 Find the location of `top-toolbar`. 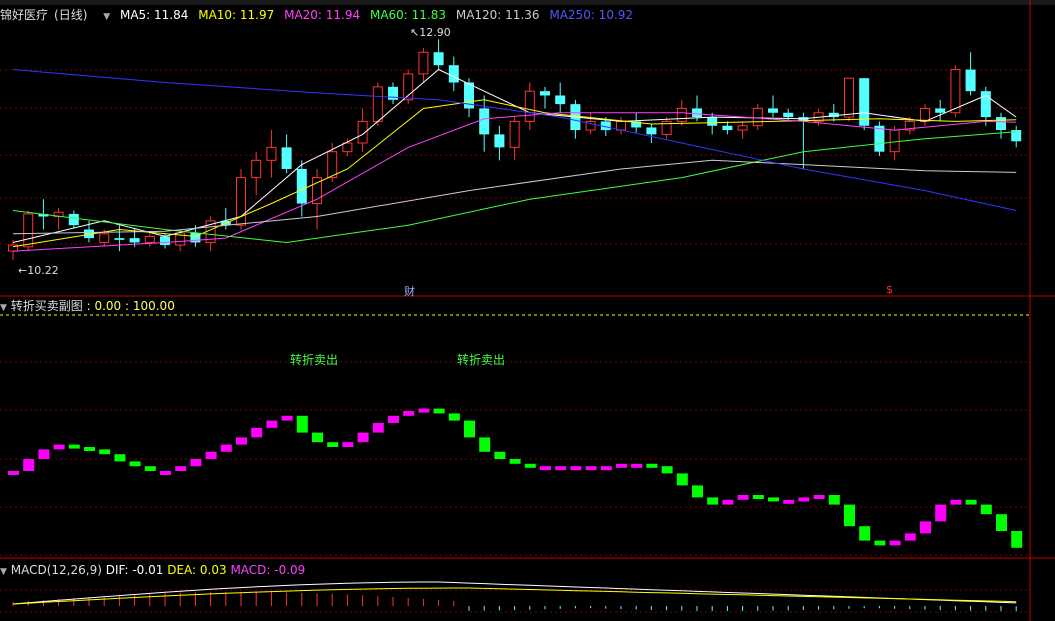

top-toolbar is located at coordinates (527, 2).